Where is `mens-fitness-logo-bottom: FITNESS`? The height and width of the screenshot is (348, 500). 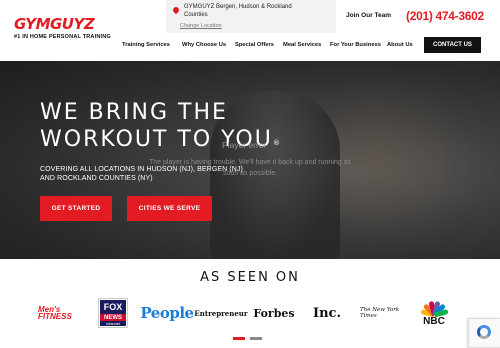
mens-fitness-logo-bottom: FITNESS is located at coordinates (55, 316).